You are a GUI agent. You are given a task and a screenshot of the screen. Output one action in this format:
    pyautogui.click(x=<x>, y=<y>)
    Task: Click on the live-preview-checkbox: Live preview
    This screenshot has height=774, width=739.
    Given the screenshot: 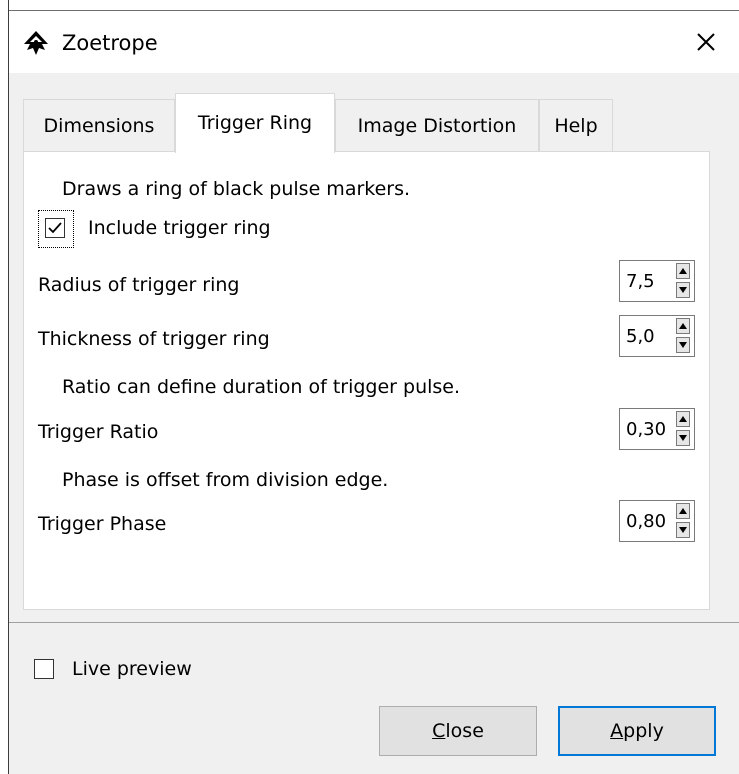 What is the action you would take?
    pyautogui.click(x=144, y=671)
    